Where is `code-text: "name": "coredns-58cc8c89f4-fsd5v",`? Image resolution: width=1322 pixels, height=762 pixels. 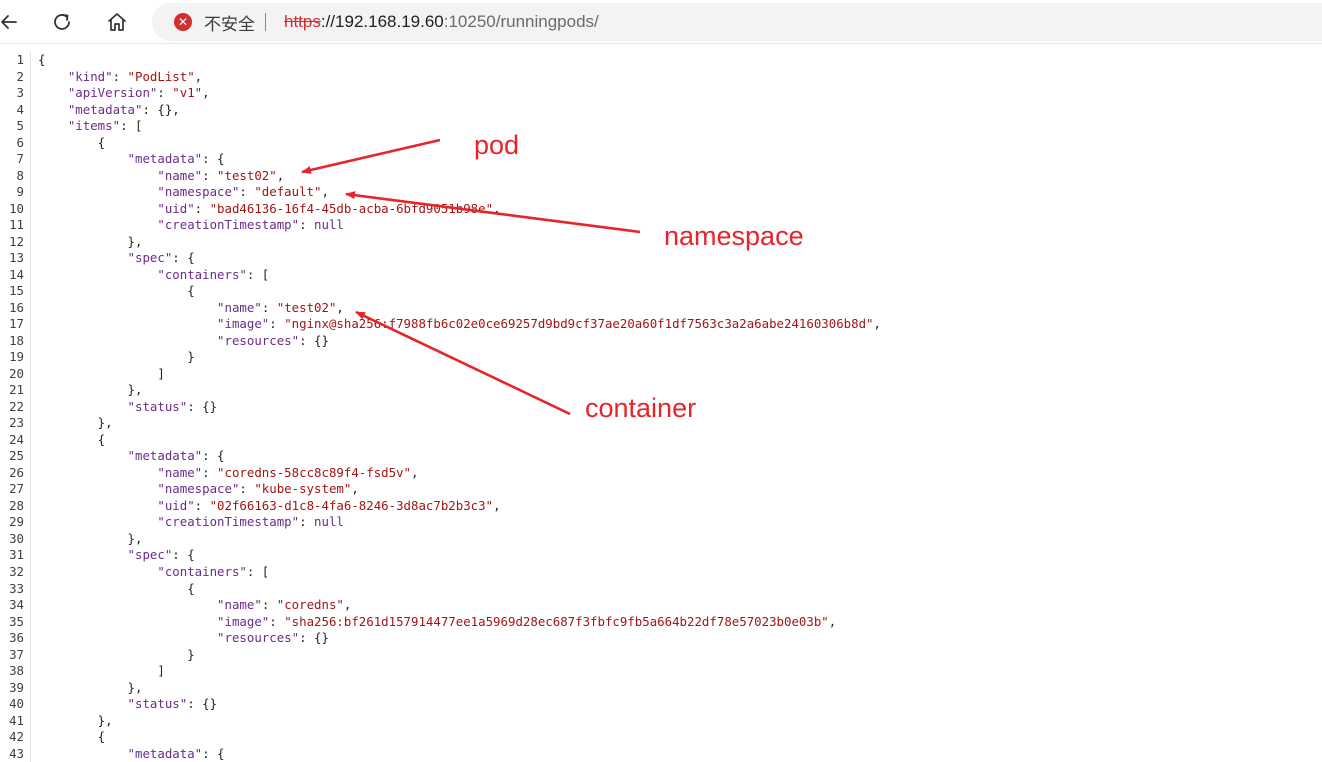 code-text: "name": "coredns-58cc8c89f4-fsd5v", is located at coordinates (228, 473).